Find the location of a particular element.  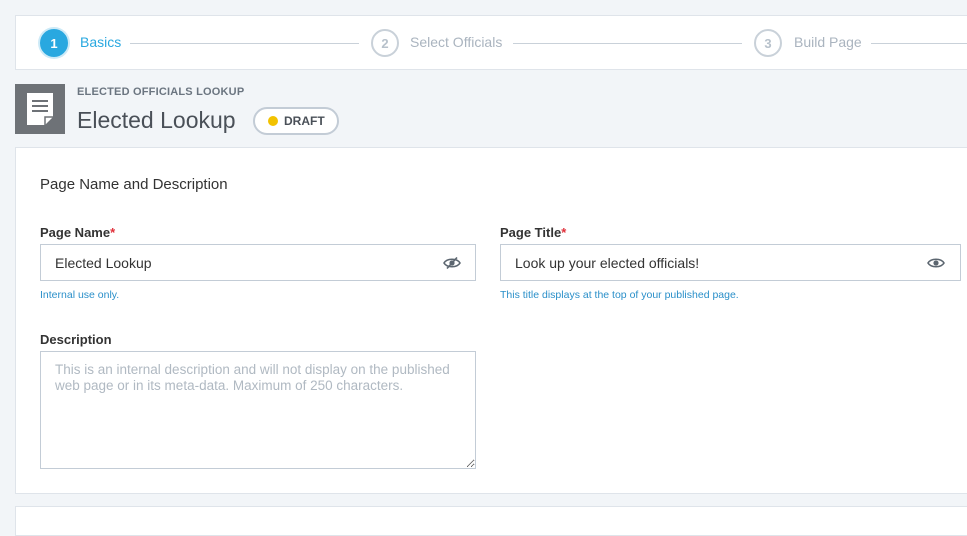

status-badge: DRAFT is located at coordinates (296, 121).